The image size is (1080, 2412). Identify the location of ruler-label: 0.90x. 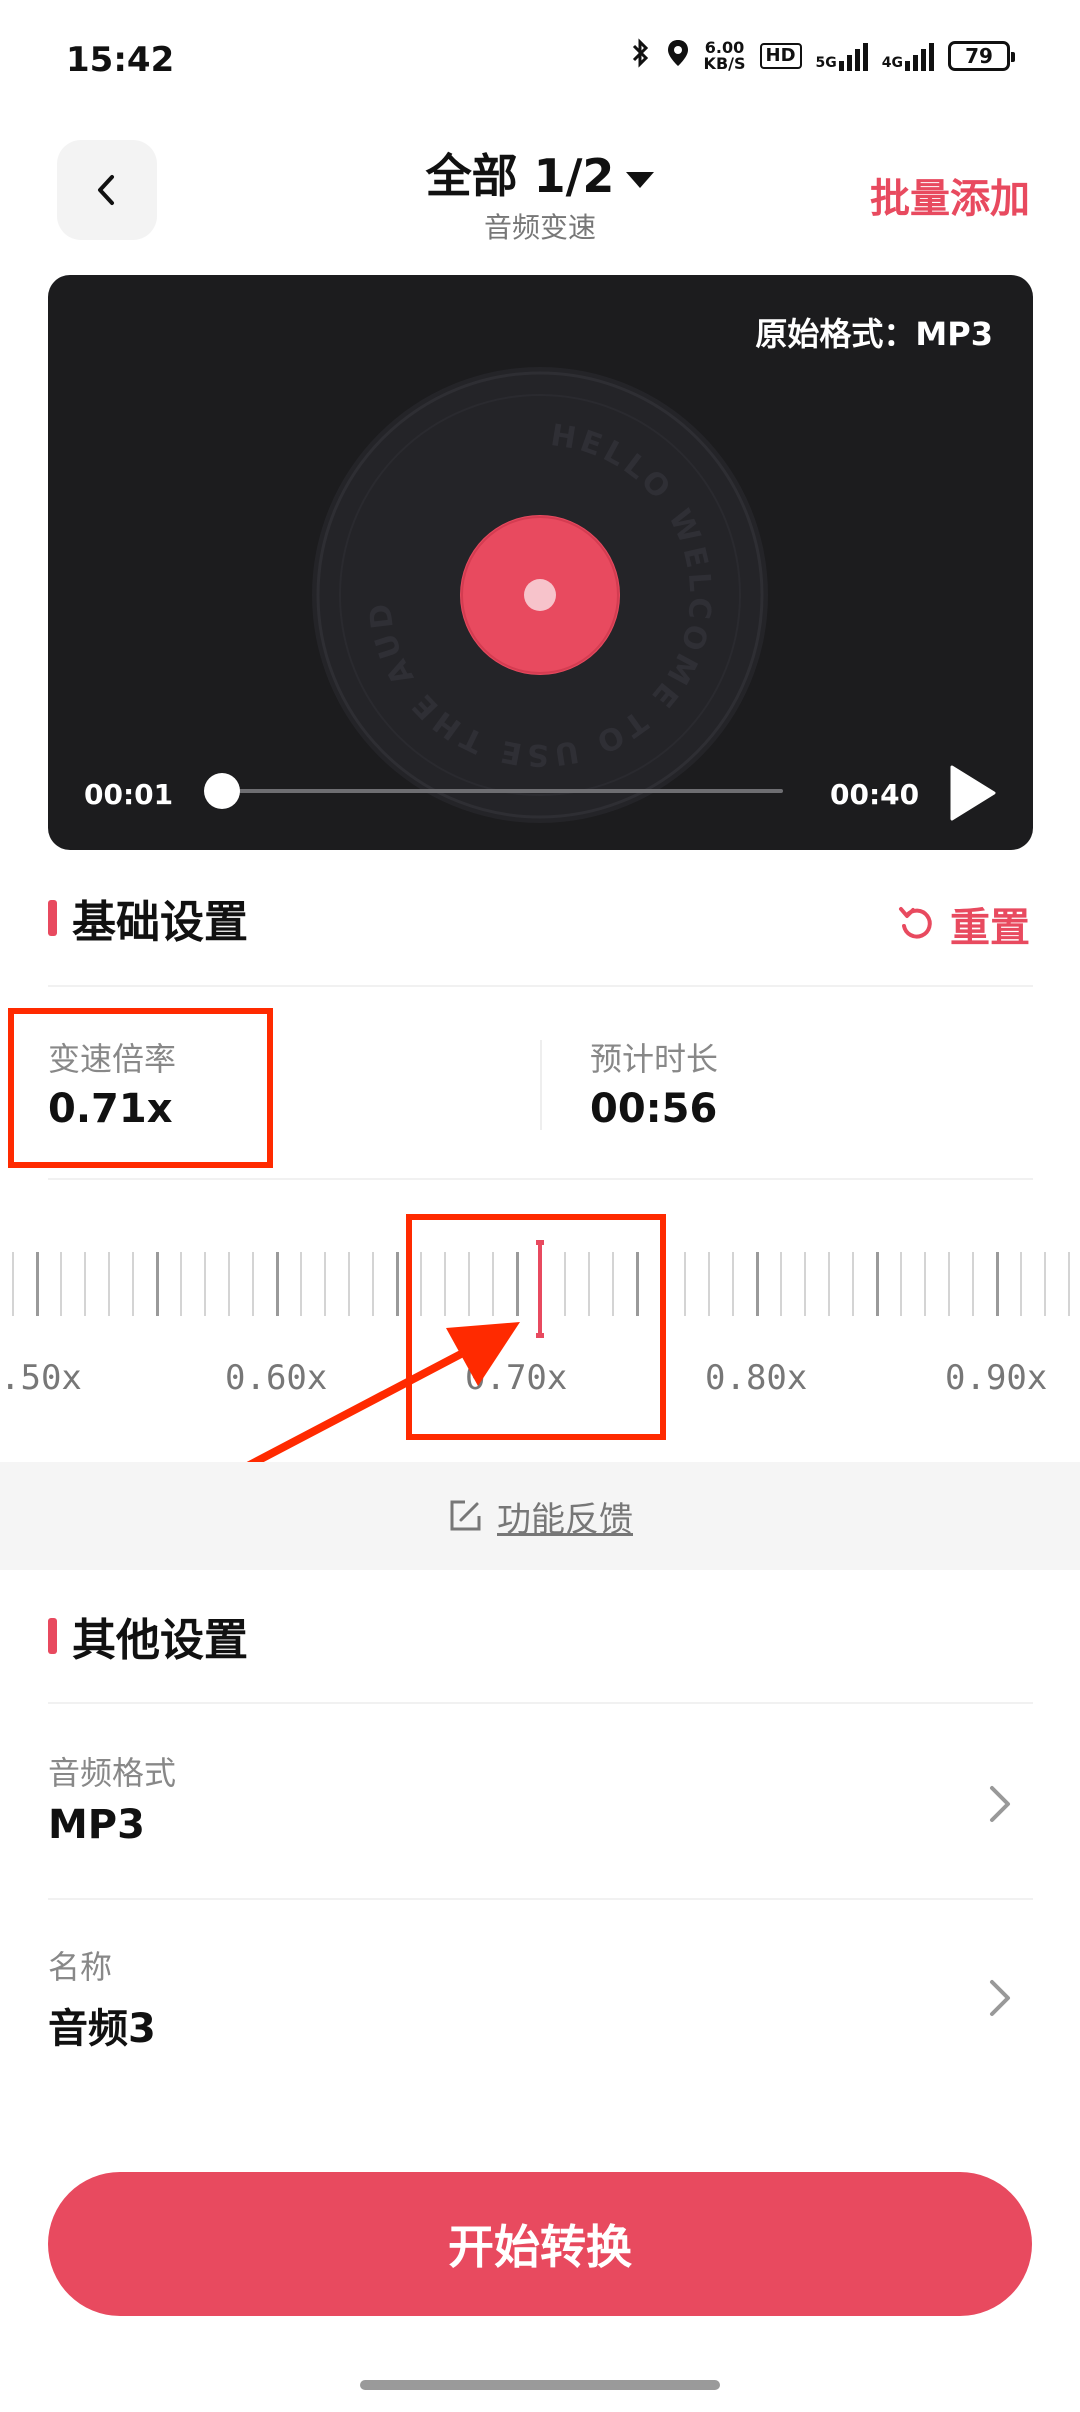
(996, 1378).